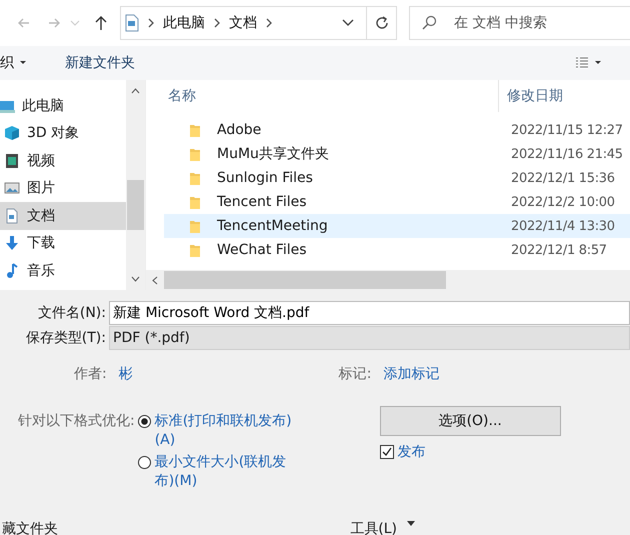 This screenshot has width=630, height=535. I want to click on sidebar-item: 音乐, so click(63, 270).